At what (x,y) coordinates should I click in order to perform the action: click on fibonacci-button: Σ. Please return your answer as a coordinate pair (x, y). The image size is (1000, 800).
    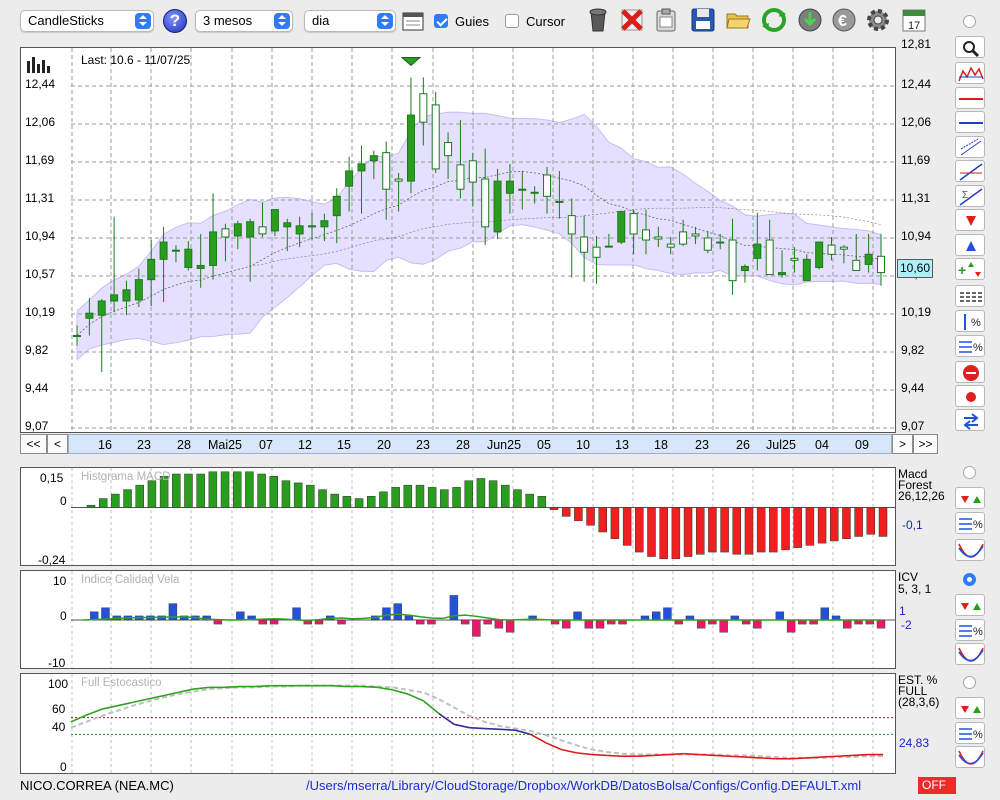
    Looking at the image, I should click on (970, 196).